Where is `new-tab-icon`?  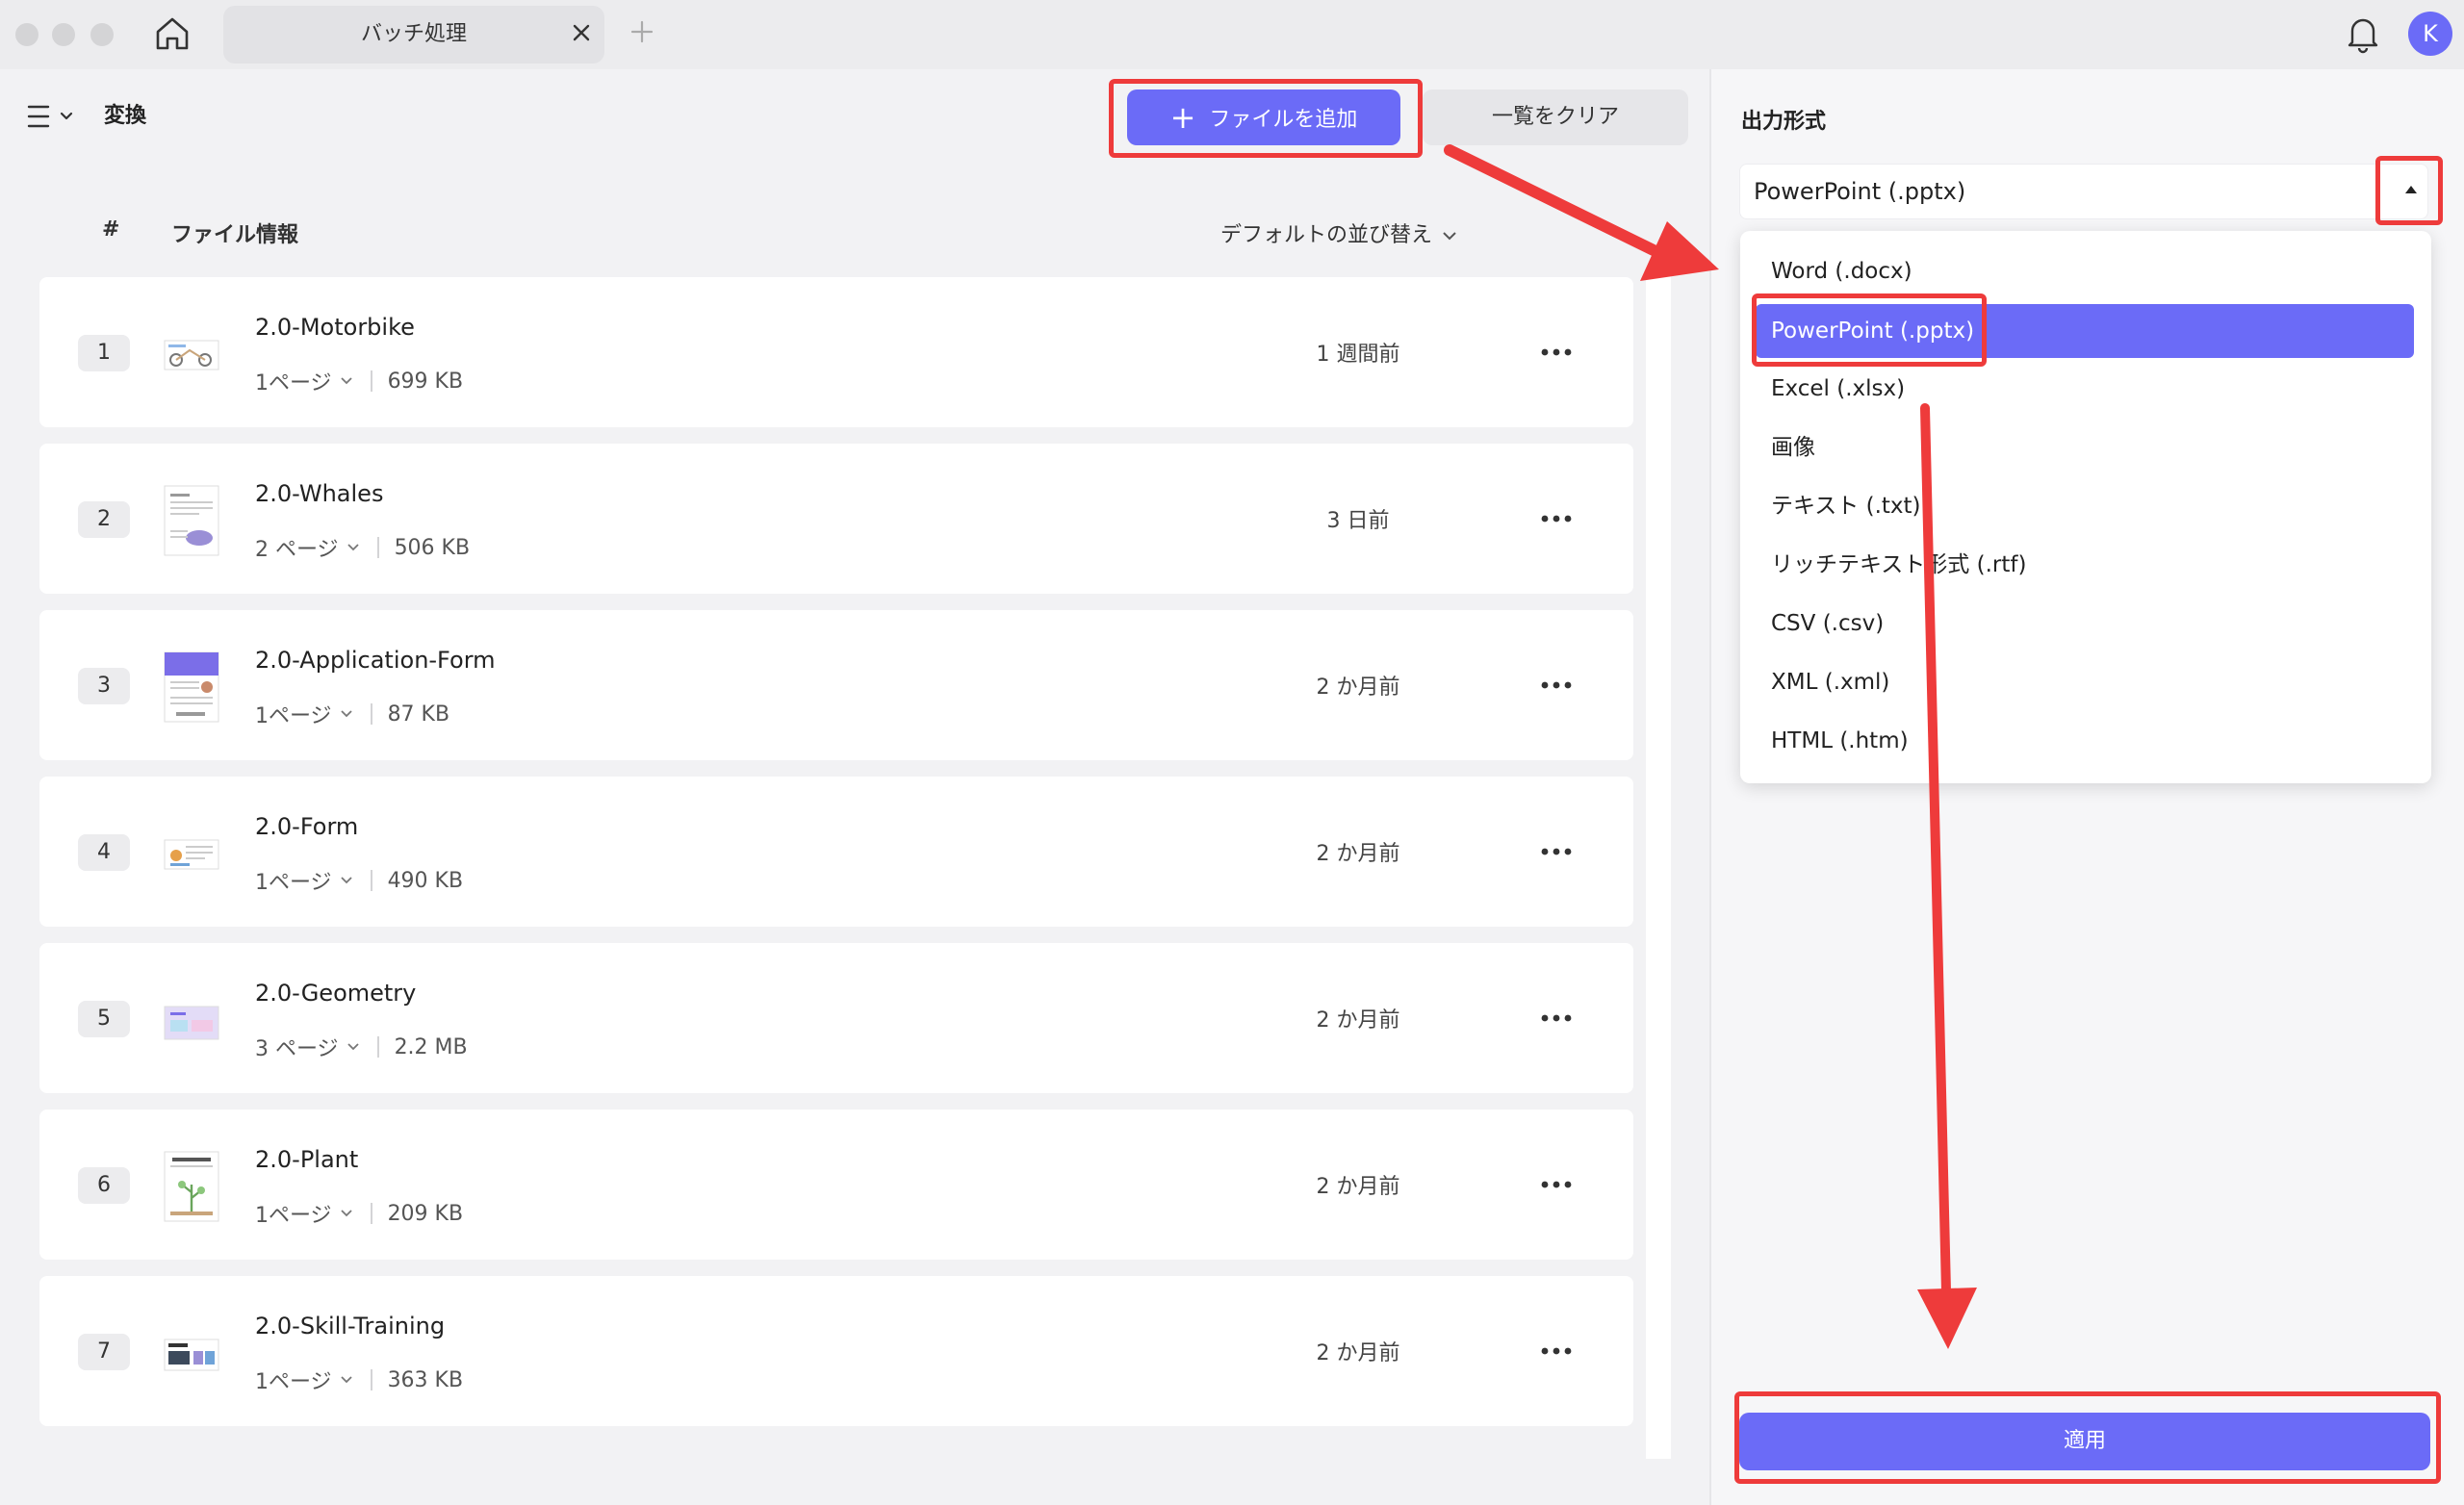
new-tab-icon is located at coordinates (641, 31).